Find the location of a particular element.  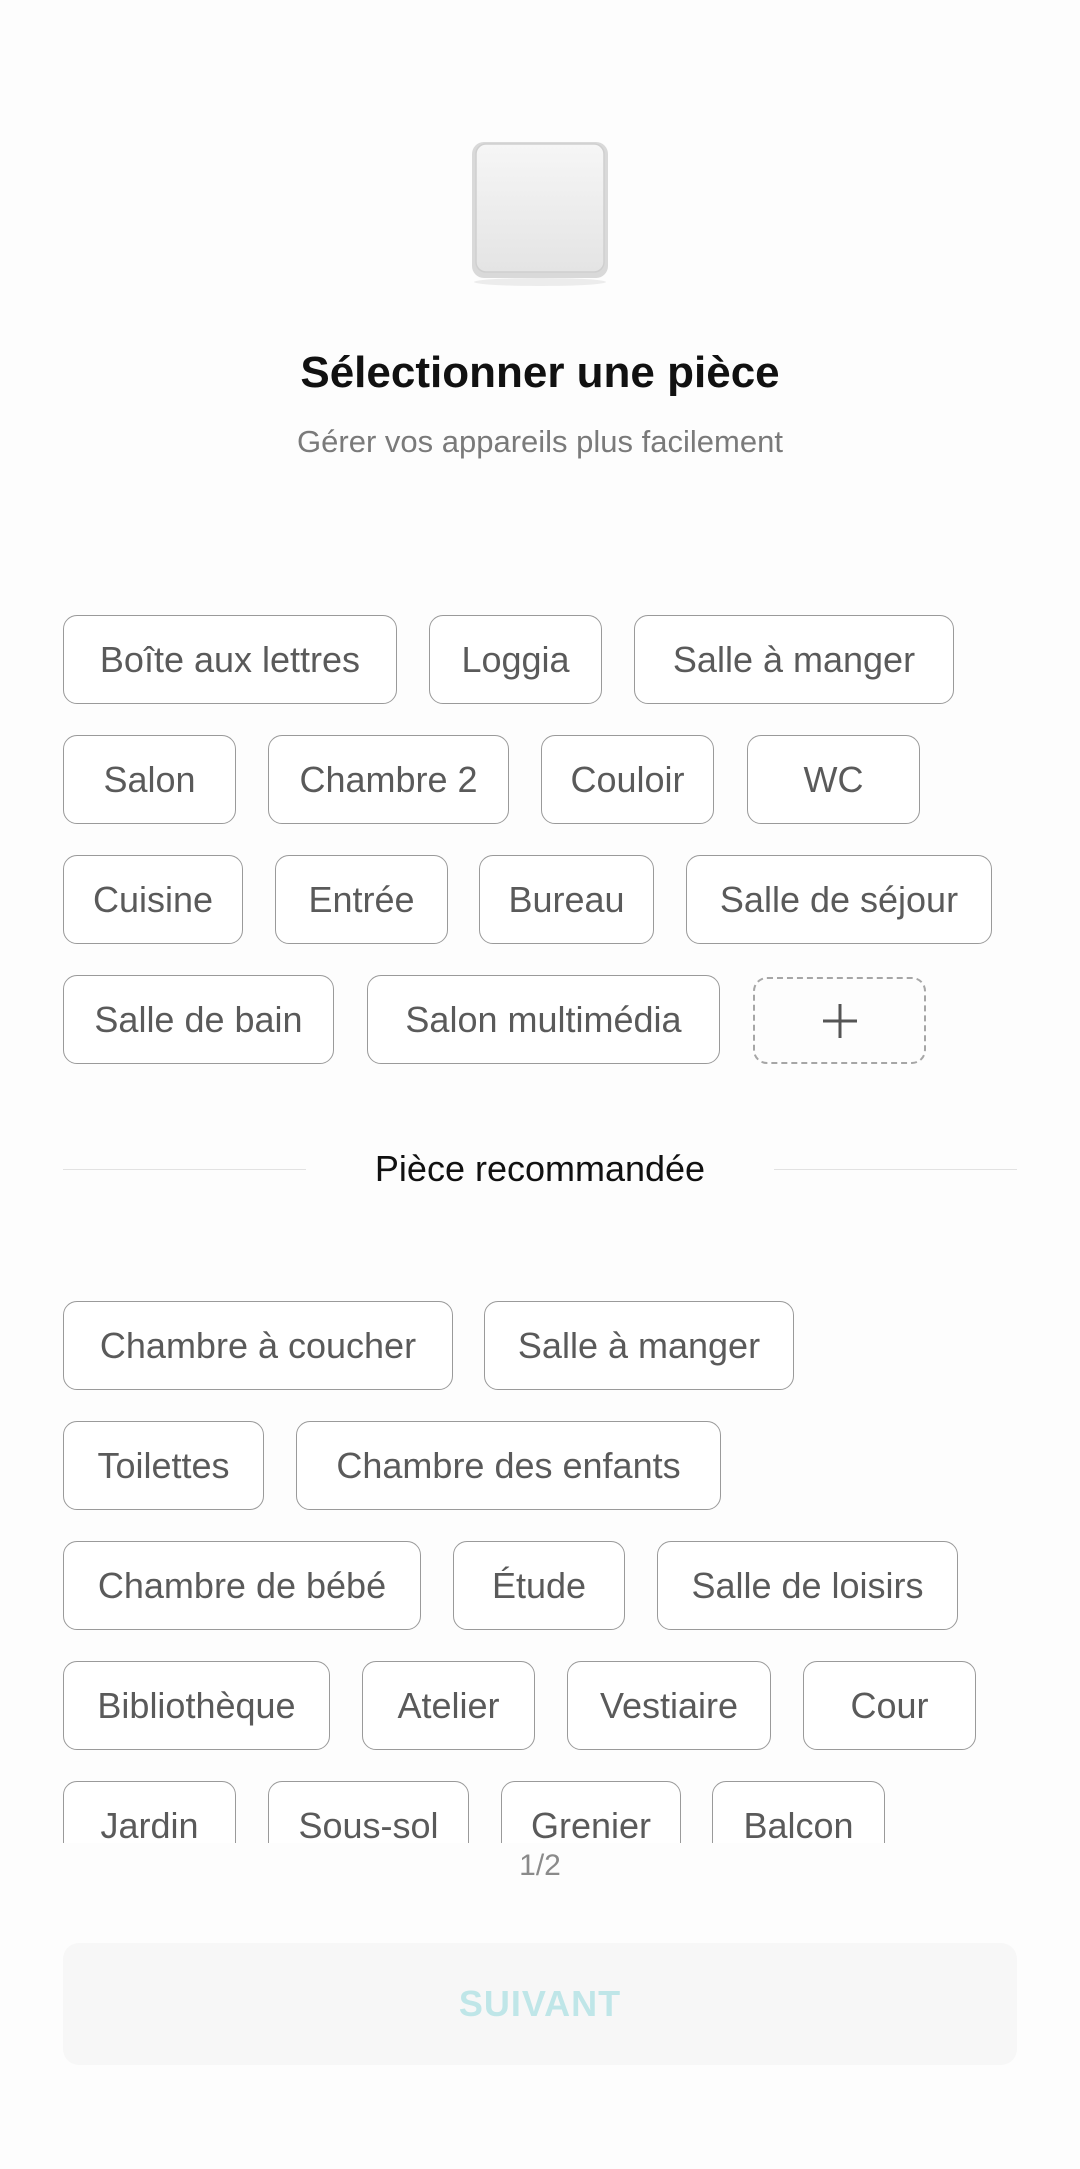

divider-line-right is located at coordinates (895, 1169).